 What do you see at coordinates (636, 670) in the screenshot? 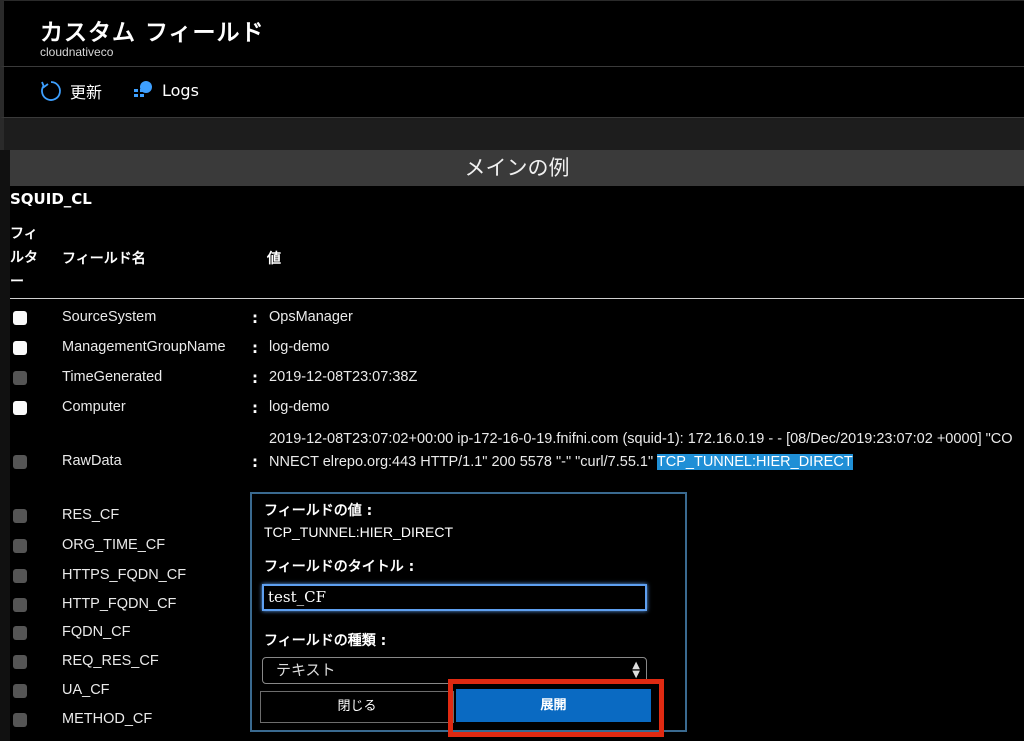
I see `select-arrows-icon: ▲ ▼` at bounding box center [636, 670].